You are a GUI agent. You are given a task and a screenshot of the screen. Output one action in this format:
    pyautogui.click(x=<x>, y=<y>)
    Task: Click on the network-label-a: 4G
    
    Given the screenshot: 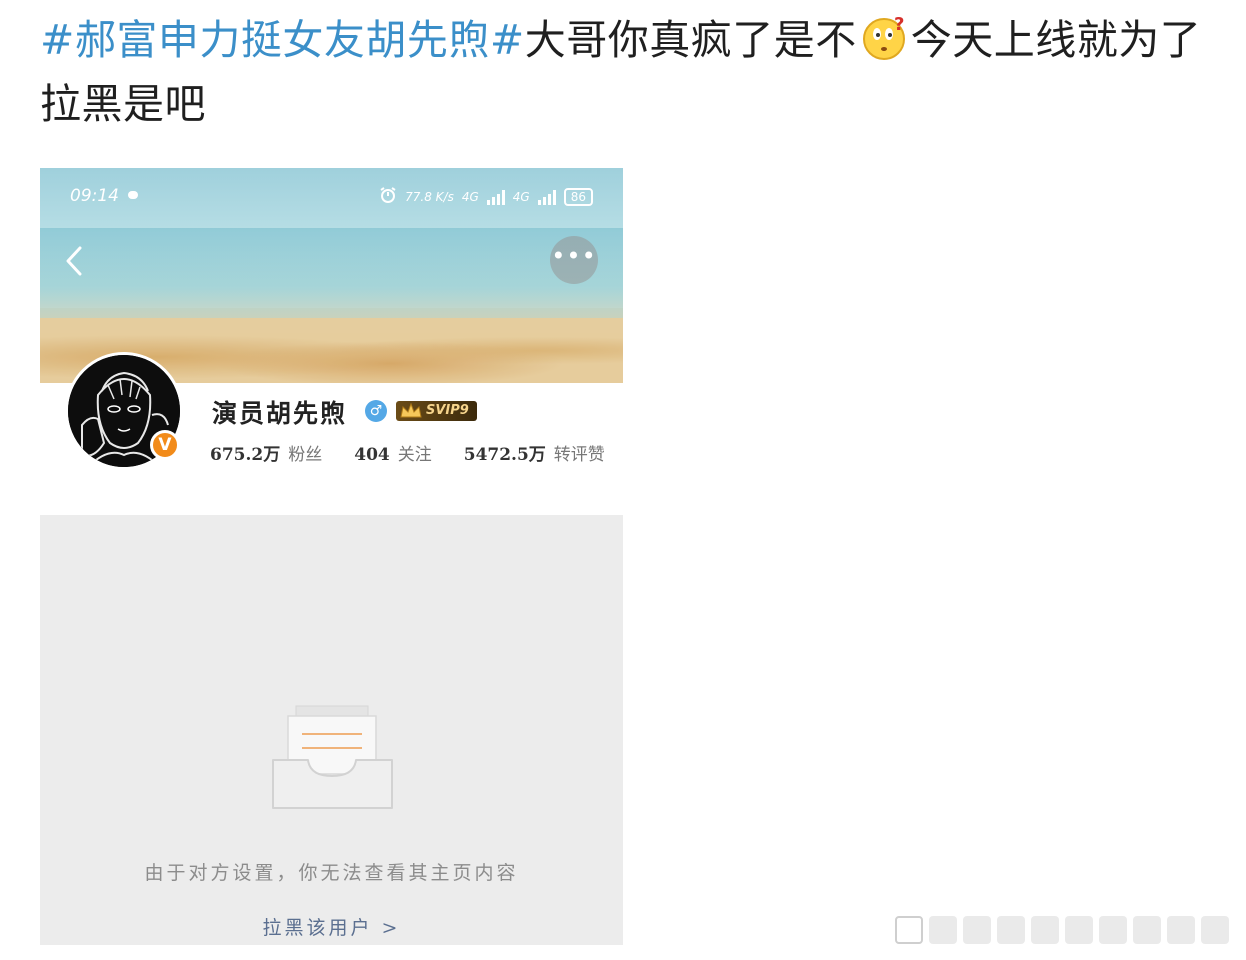 What is the action you would take?
    pyautogui.click(x=470, y=196)
    